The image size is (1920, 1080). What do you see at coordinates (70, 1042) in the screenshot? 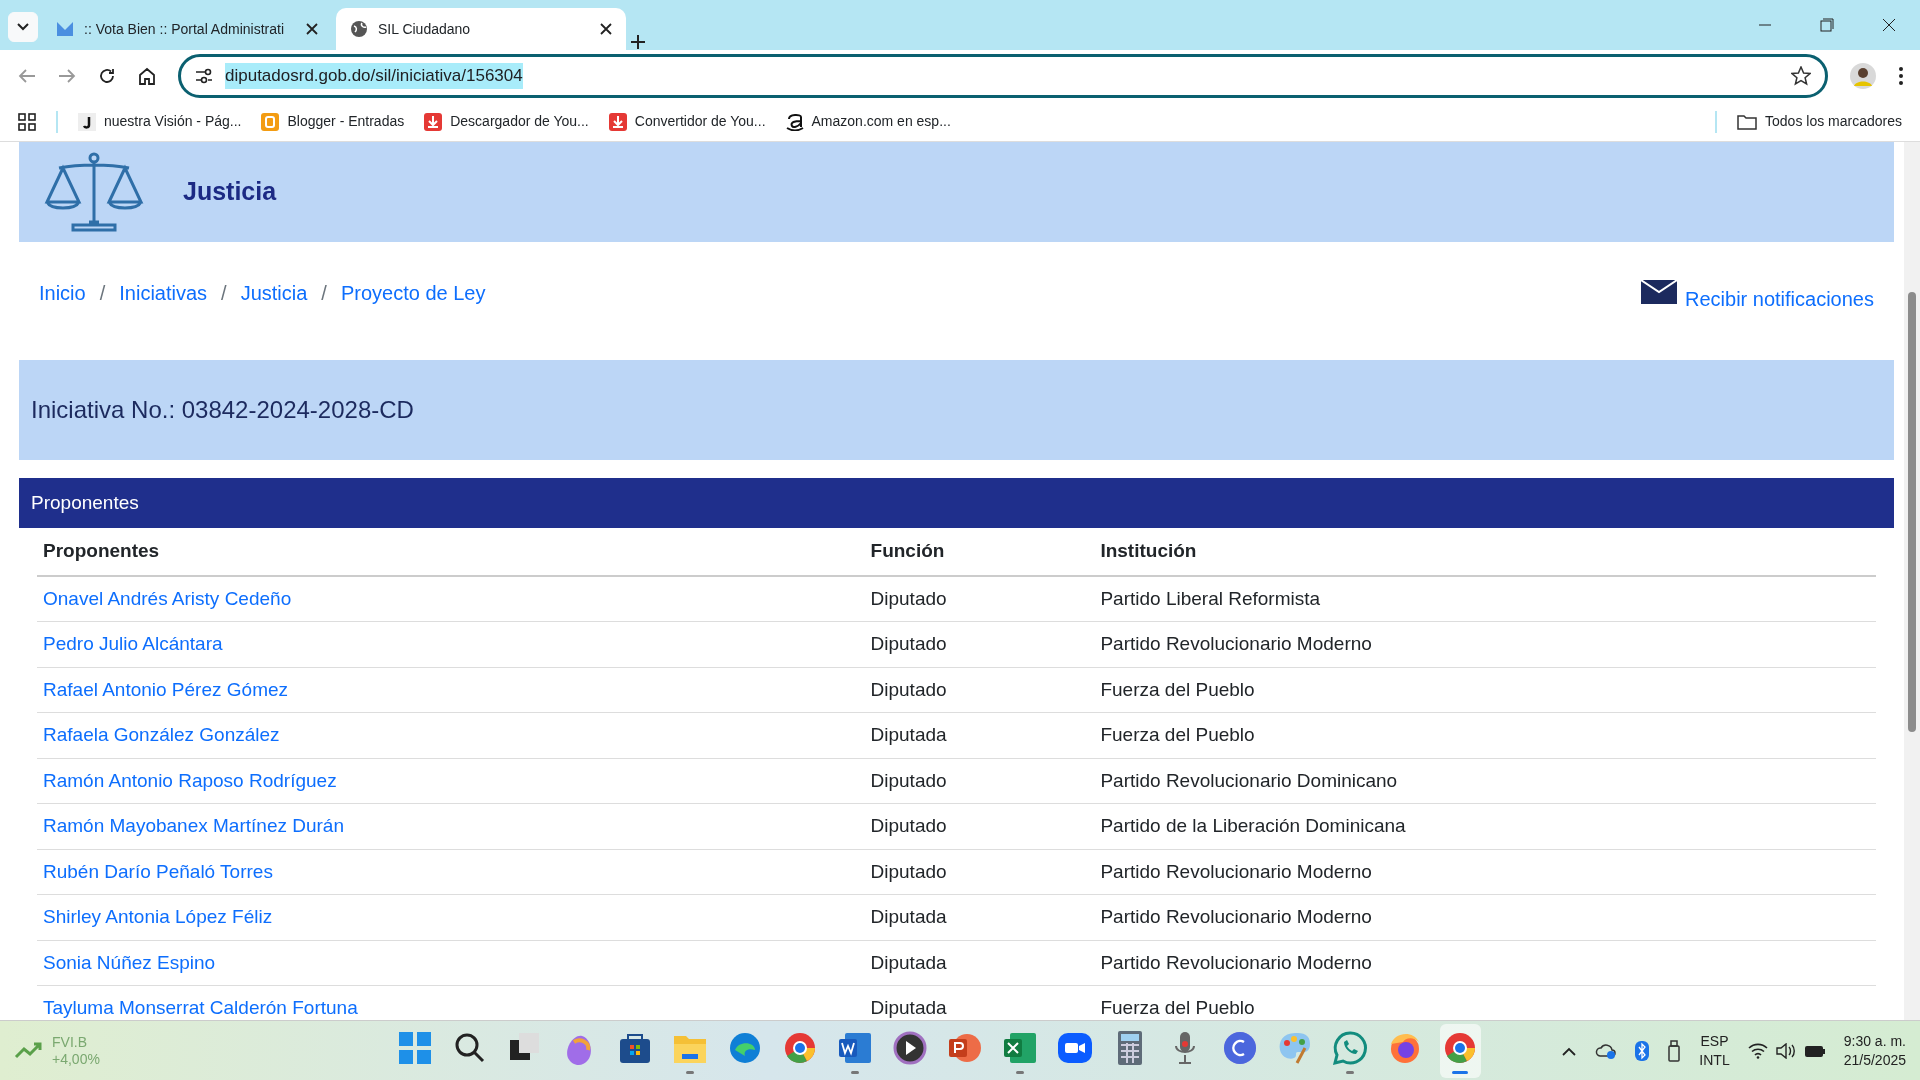
I see `stock-symbol: FVI.B` at bounding box center [70, 1042].